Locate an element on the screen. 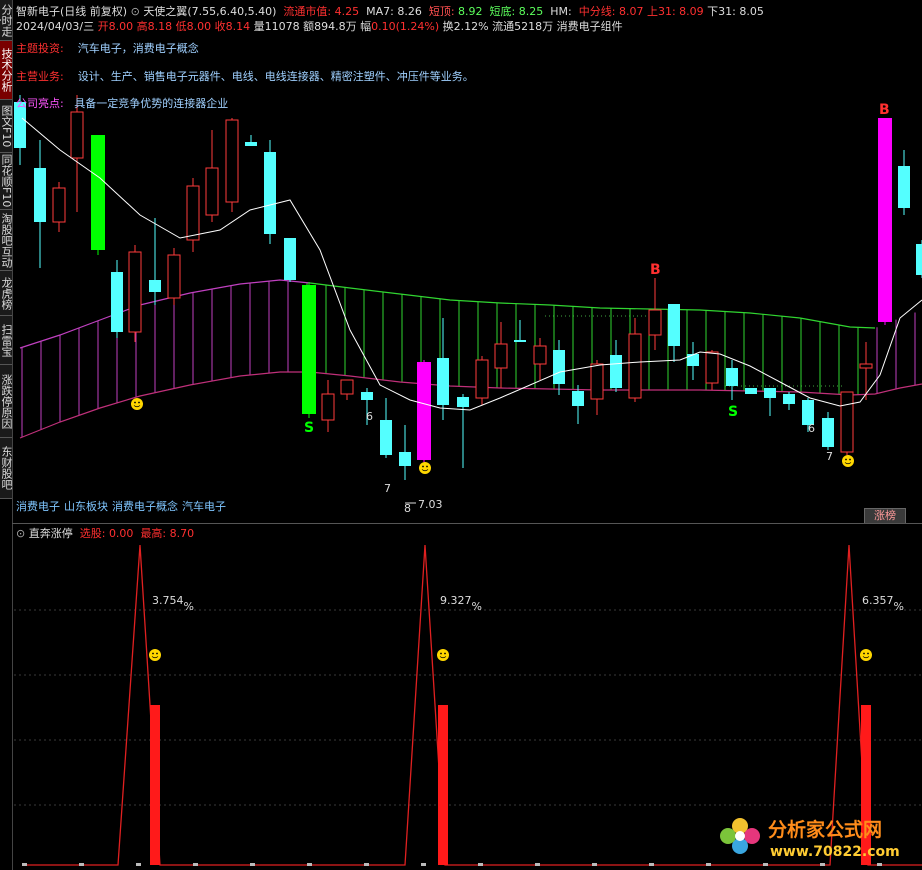 This screenshot has height=870, width=922. tab-ths-f10: 同花顺F10 is located at coordinates (6, 181).